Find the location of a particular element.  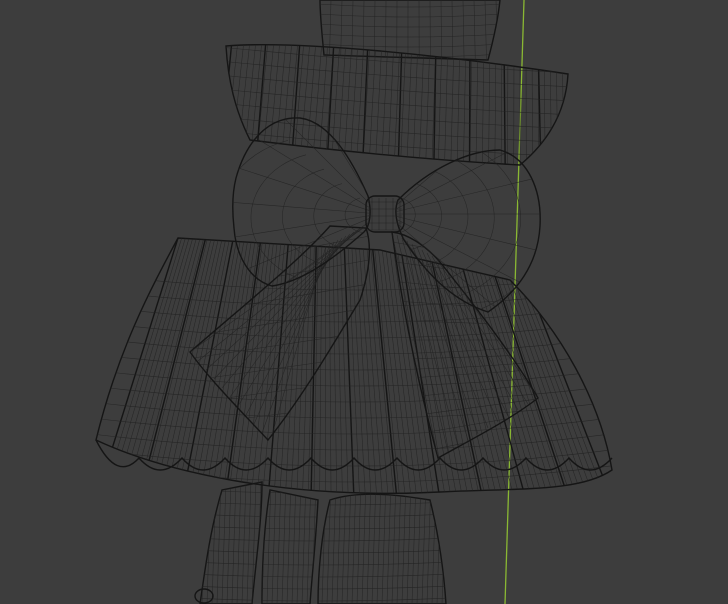

hand-fingers is located at coordinates (320, 542).